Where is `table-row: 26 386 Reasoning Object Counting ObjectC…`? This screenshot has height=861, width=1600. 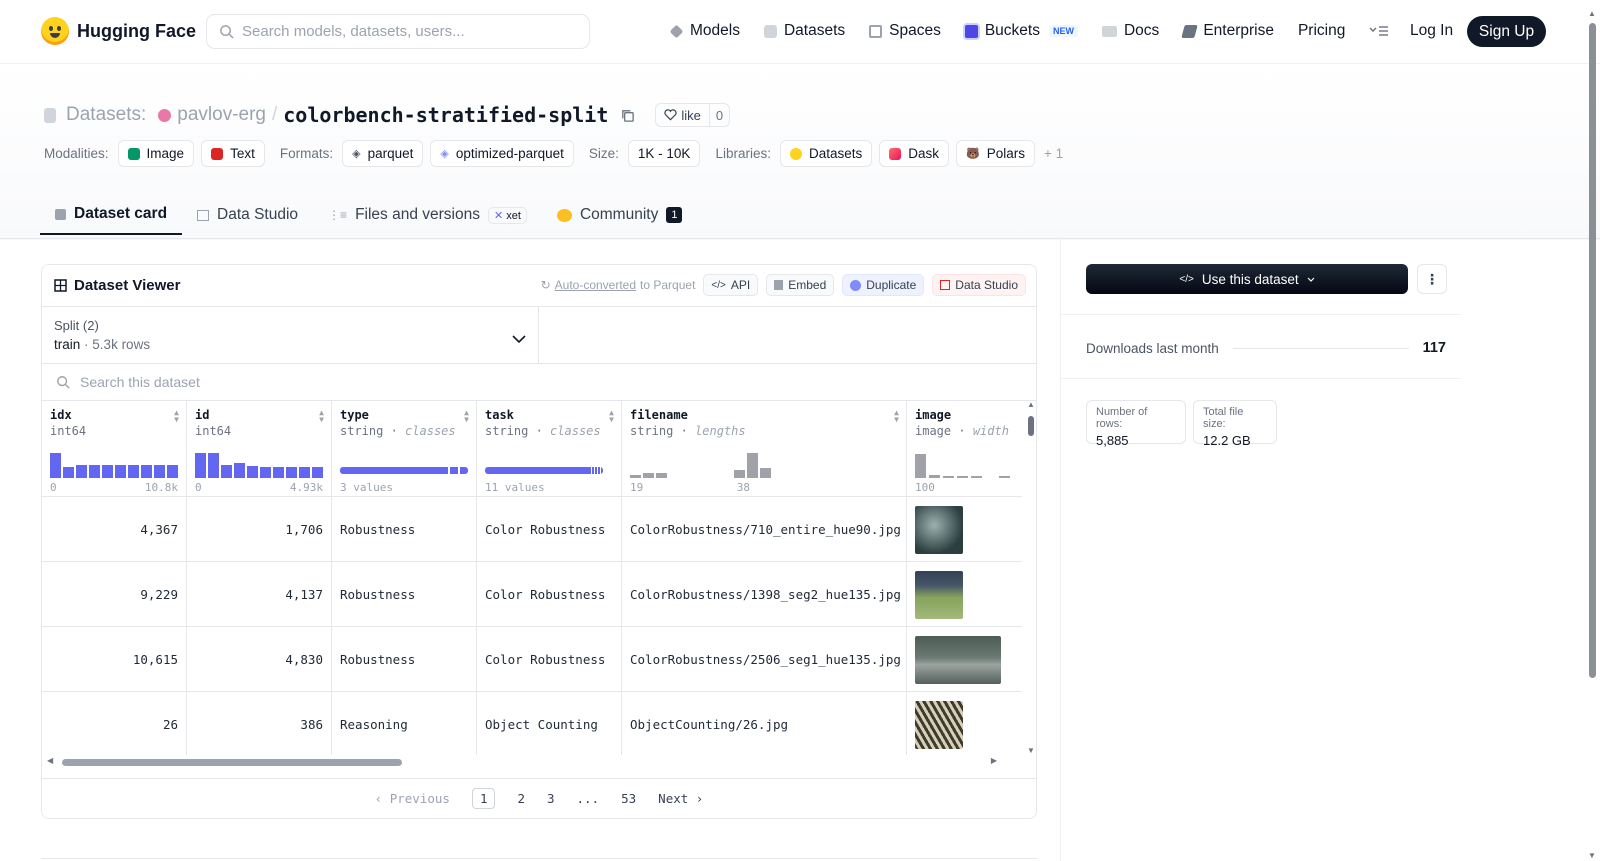
table-row: 26 386 Reasoning Object Counting ObjectC… is located at coordinates (532, 723).